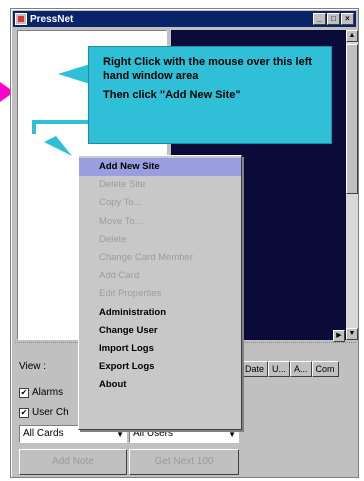 The height and width of the screenshot is (481, 364). I want to click on window-title: PressNet, so click(52, 19).